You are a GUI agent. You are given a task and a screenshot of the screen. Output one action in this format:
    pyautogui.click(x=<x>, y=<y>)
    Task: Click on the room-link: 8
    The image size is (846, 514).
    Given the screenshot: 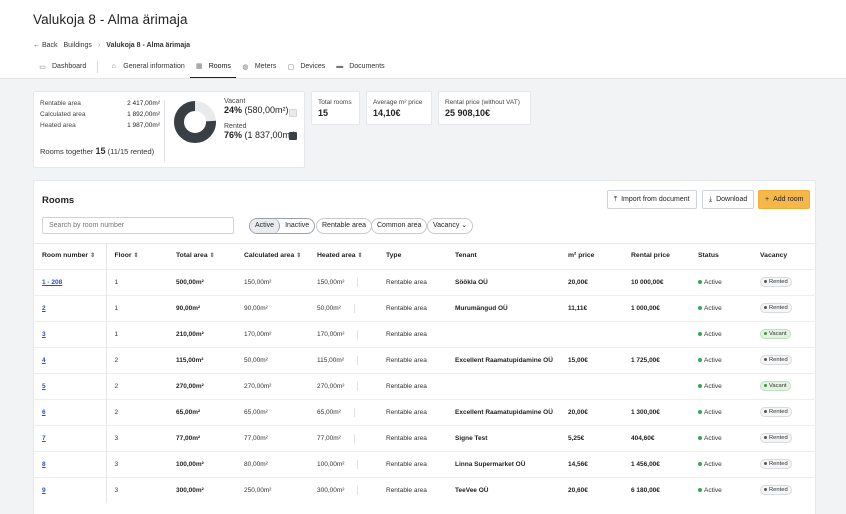 What is the action you would take?
    pyautogui.click(x=44, y=464)
    